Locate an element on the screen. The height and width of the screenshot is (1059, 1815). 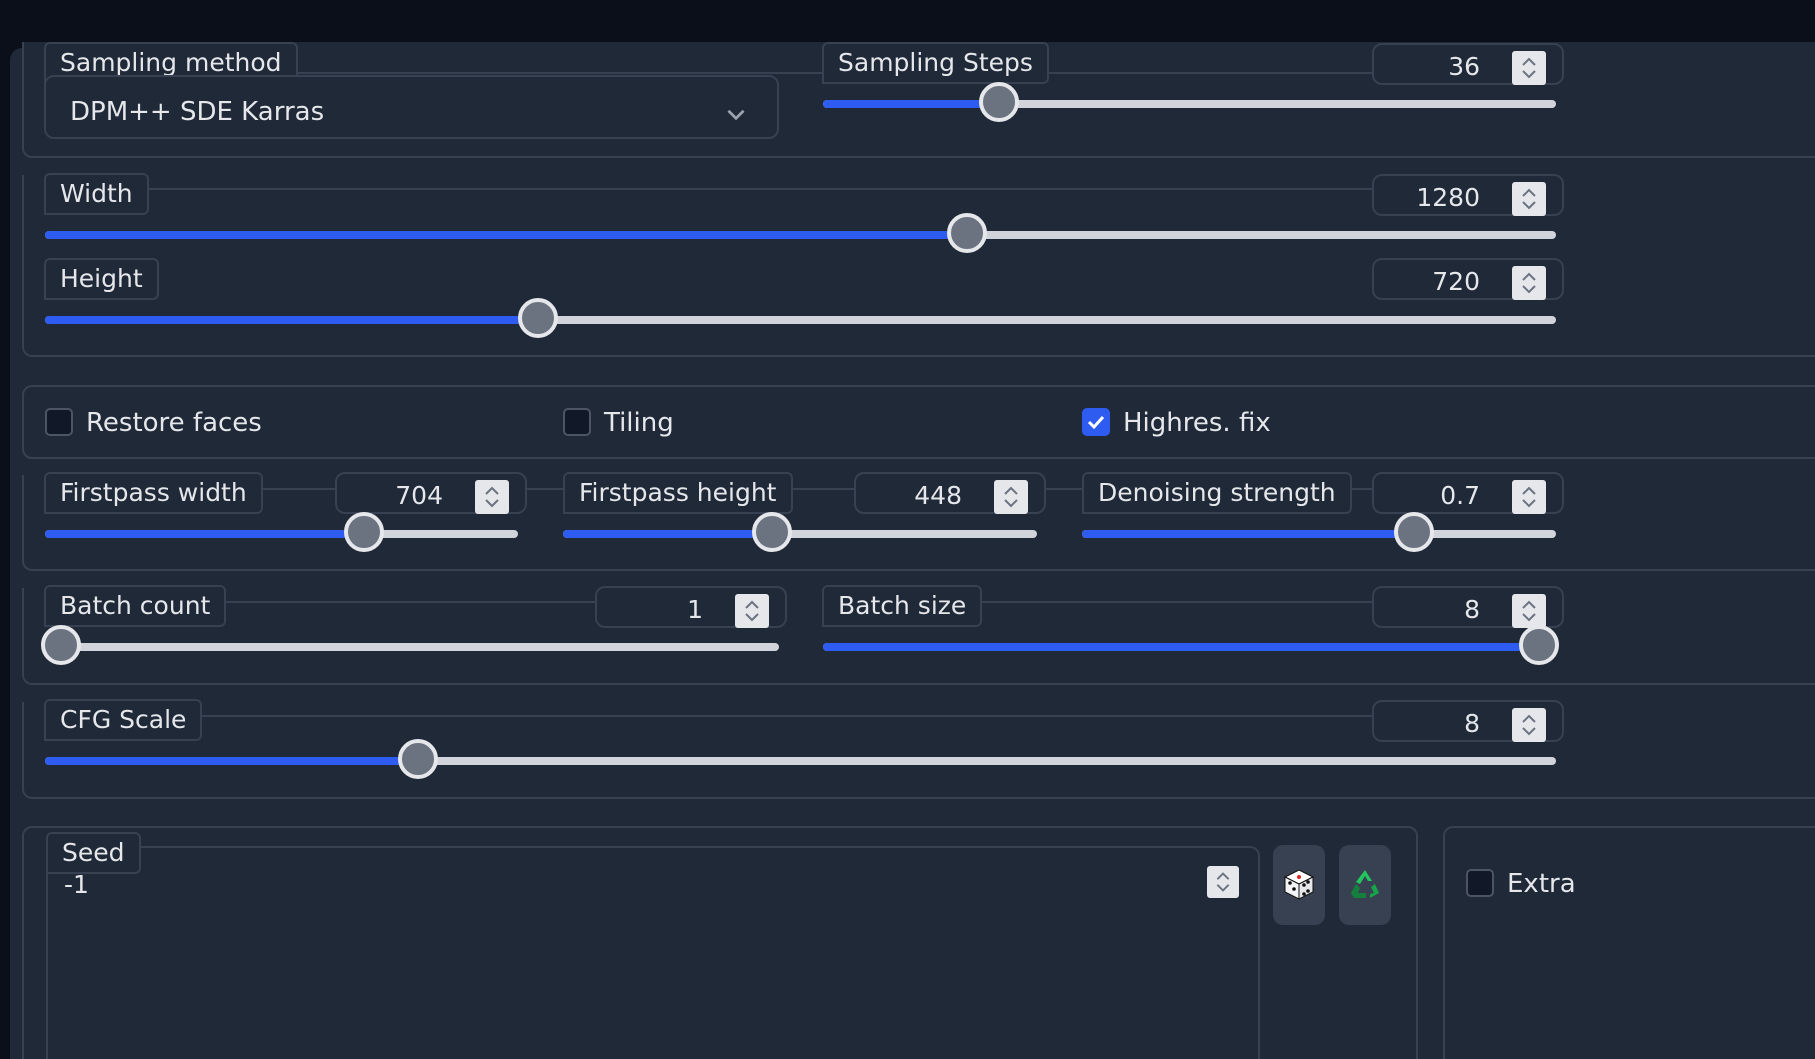
width-input: 1280 is located at coordinates (1468, 195).